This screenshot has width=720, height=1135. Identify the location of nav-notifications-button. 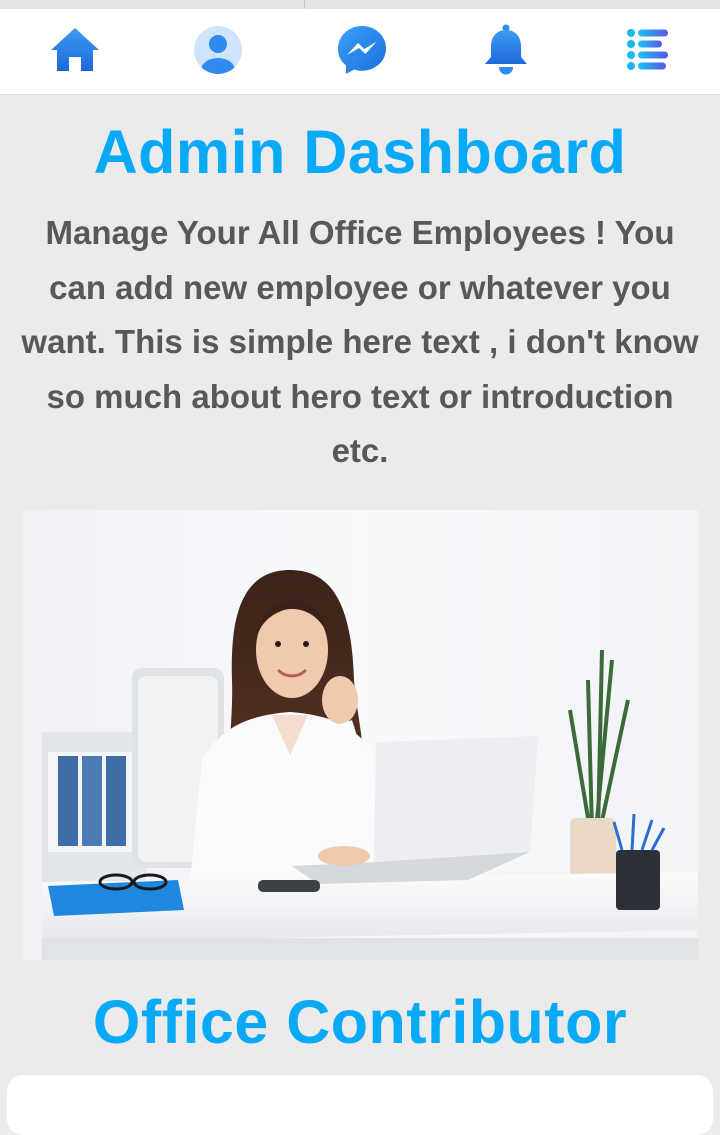
(506, 50).